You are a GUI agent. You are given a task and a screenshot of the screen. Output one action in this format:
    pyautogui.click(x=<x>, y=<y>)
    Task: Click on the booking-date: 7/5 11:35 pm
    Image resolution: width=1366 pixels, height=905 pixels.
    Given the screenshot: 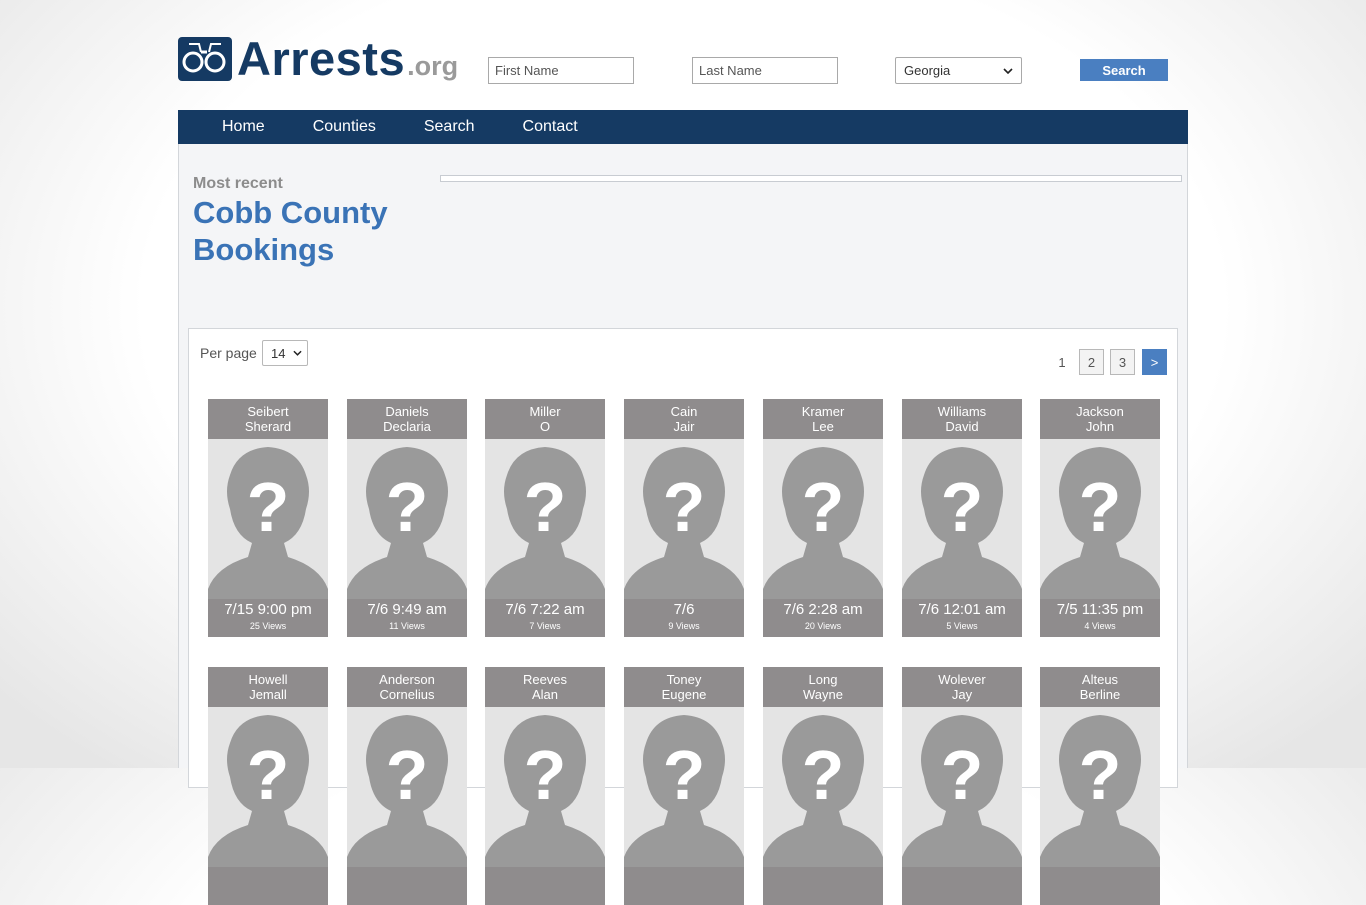 What is the action you would take?
    pyautogui.click(x=1100, y=609)
    